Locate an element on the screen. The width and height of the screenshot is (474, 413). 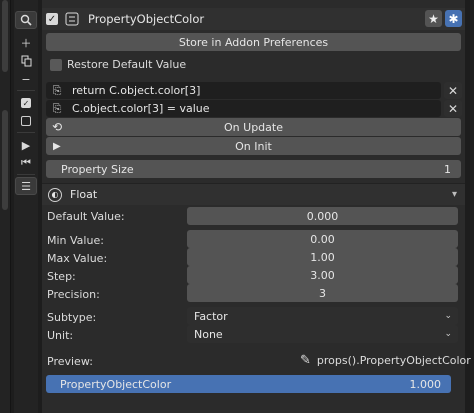
setter-row: ⎘ C.object.color[3] = value is located at coordinates (243, 108).